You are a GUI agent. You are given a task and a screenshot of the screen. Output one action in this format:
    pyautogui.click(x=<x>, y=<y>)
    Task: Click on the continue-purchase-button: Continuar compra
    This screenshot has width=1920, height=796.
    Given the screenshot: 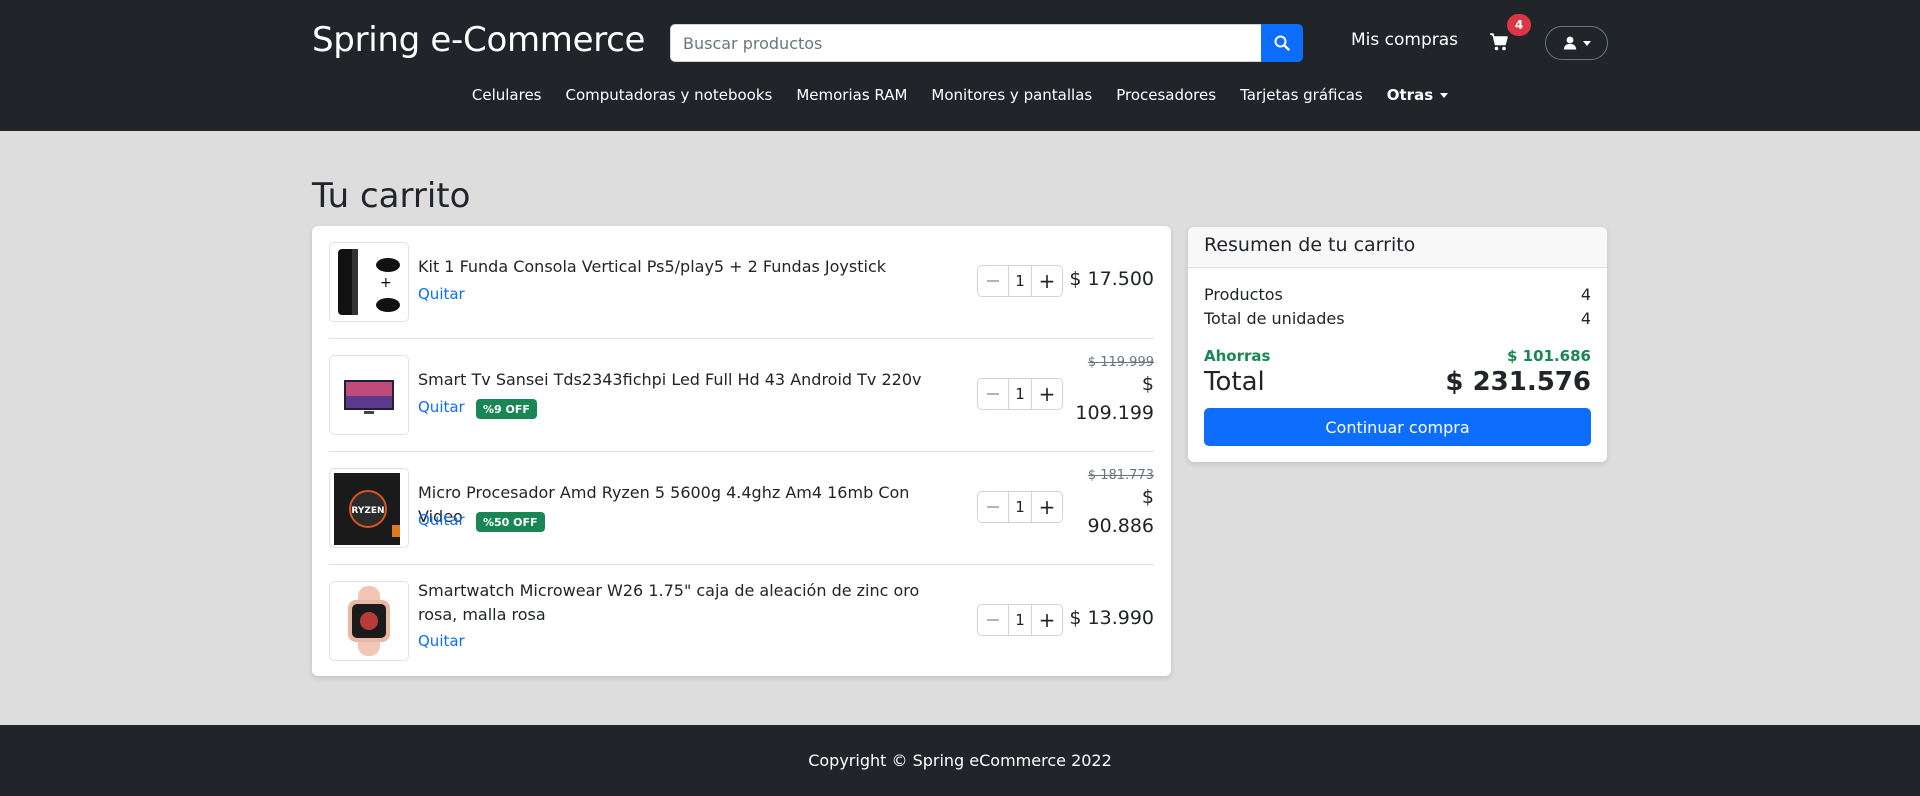 What is the action you would take?
    pyautogui.click(x=1397, y=427)
    